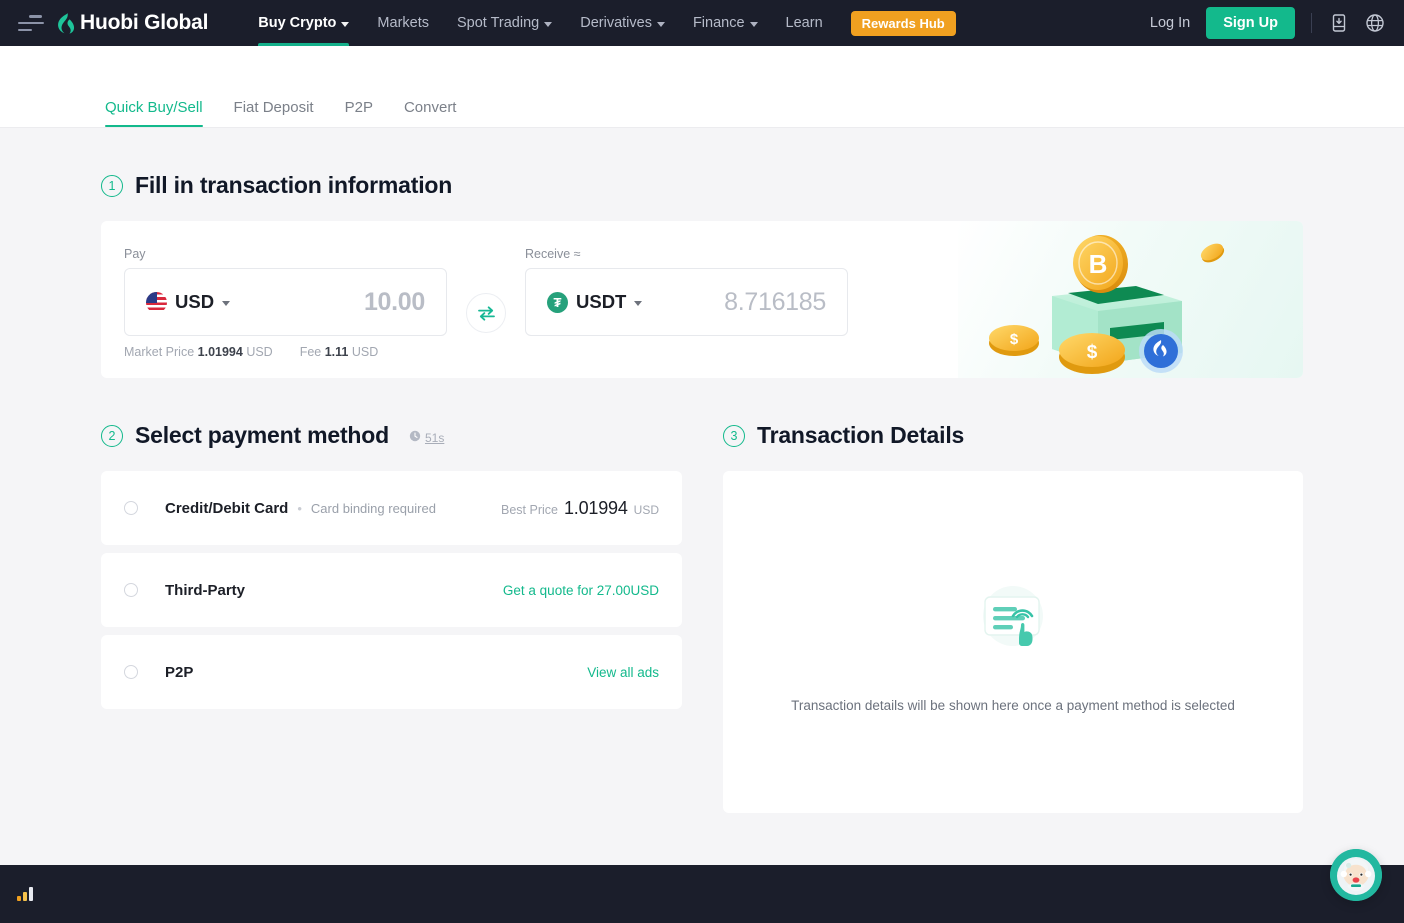  Describe the element at coordinates (623, 672) in the screenshot. I see `view-all-ads-link: View all ads` at that location.